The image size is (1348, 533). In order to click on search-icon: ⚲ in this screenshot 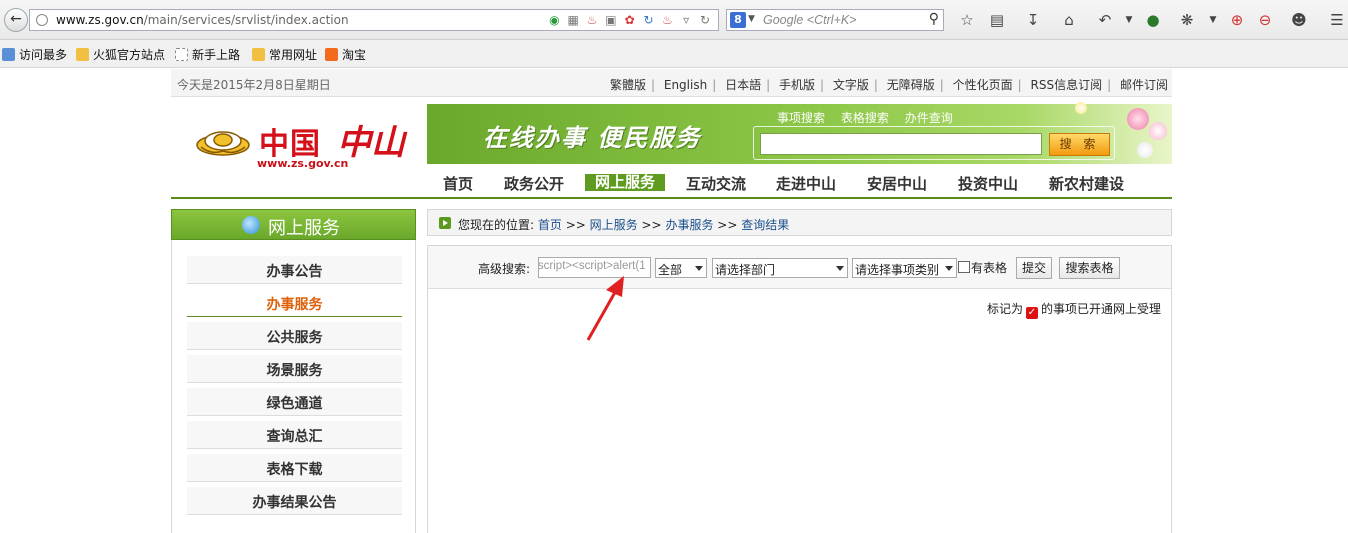, I will do `click(934, 19)`.